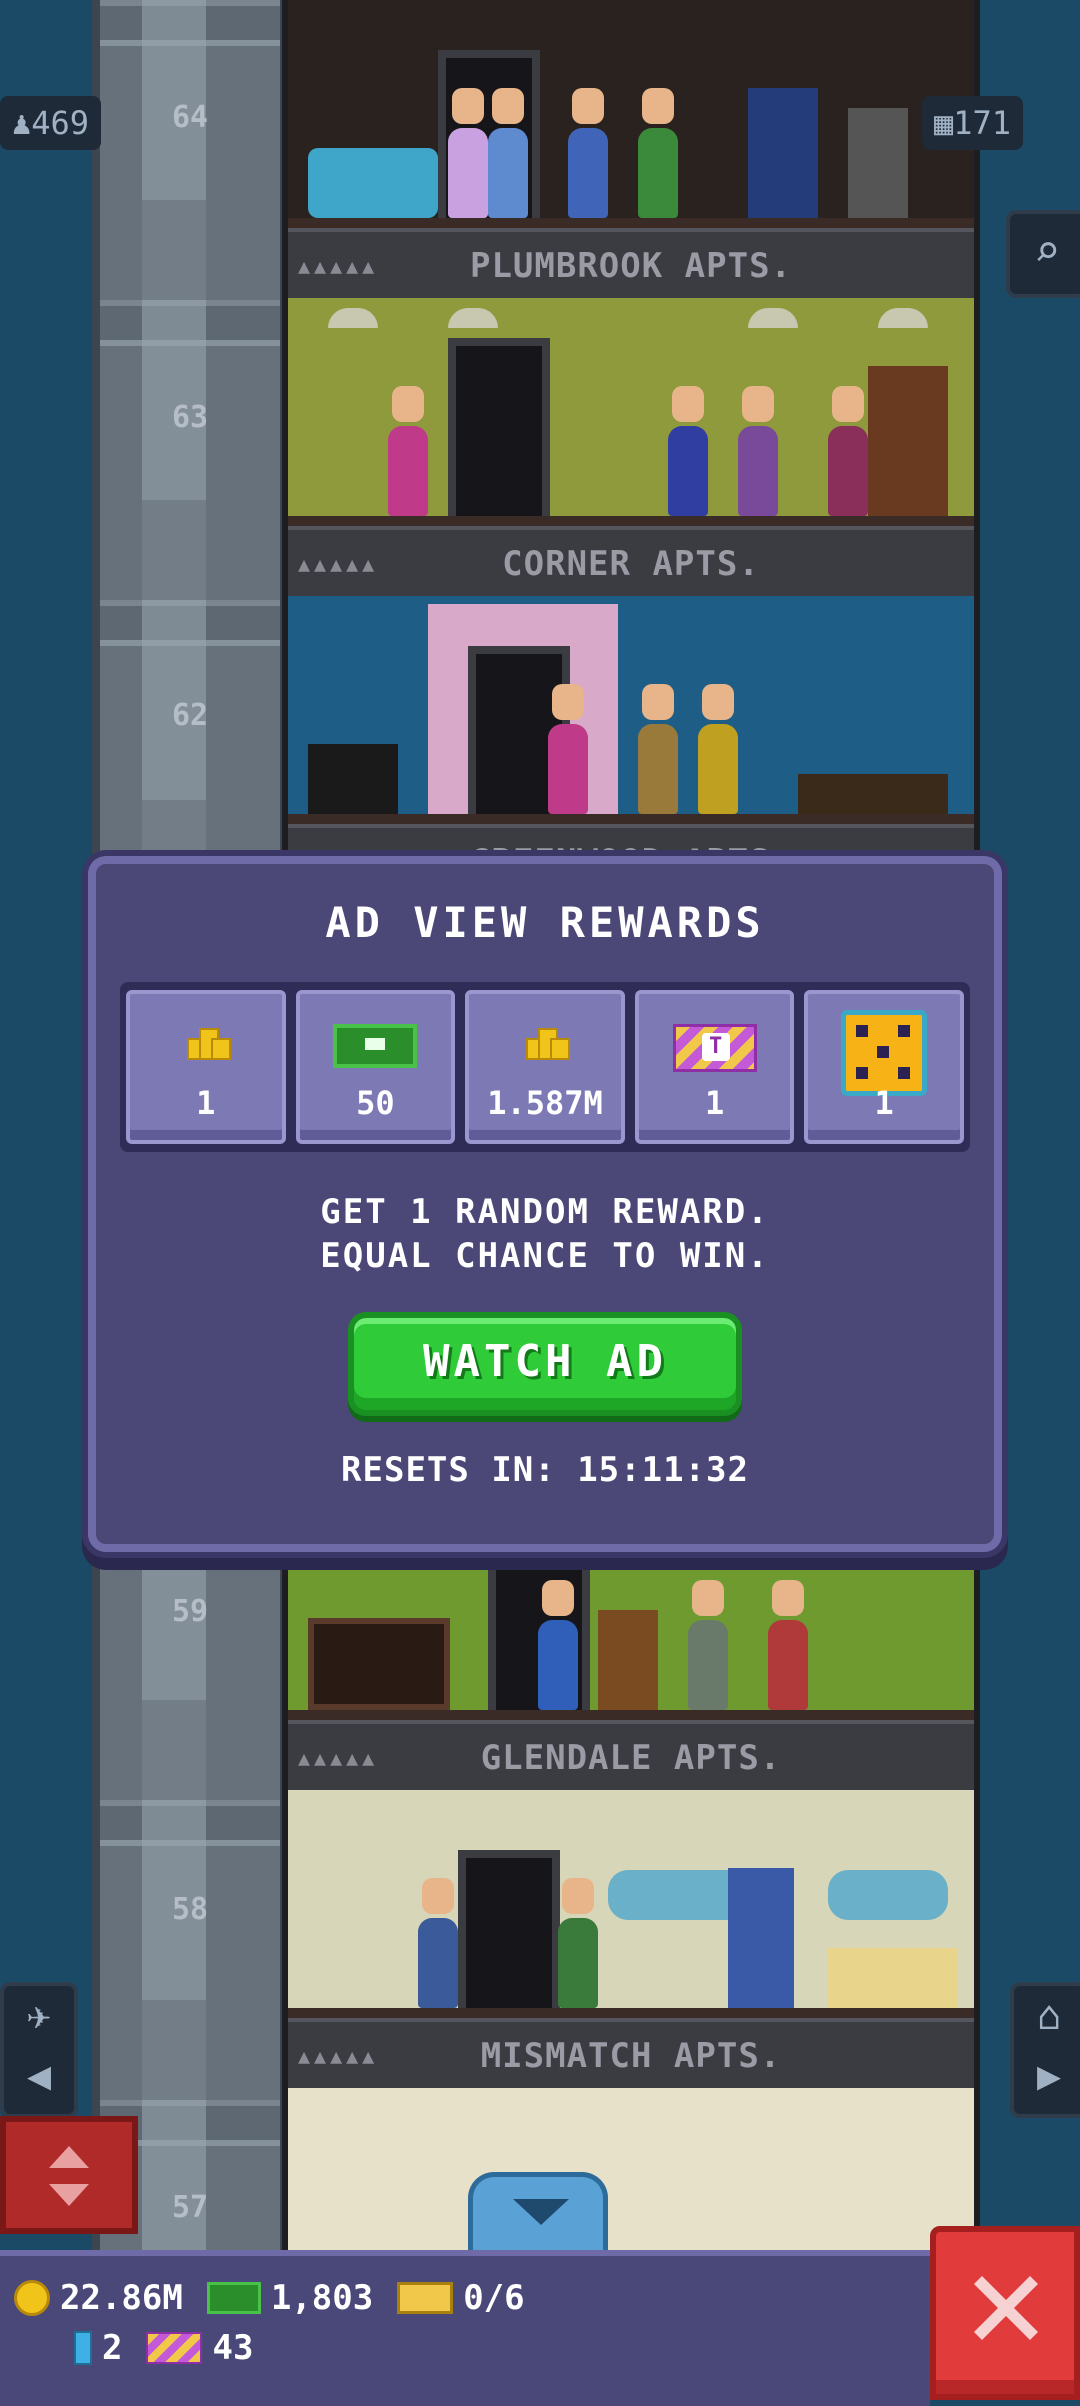  What do you see at coordinates (545, 1364) in the screenshot?
I see `watch-ad-button: WATCH AD` at bounding box center [545, 1364].